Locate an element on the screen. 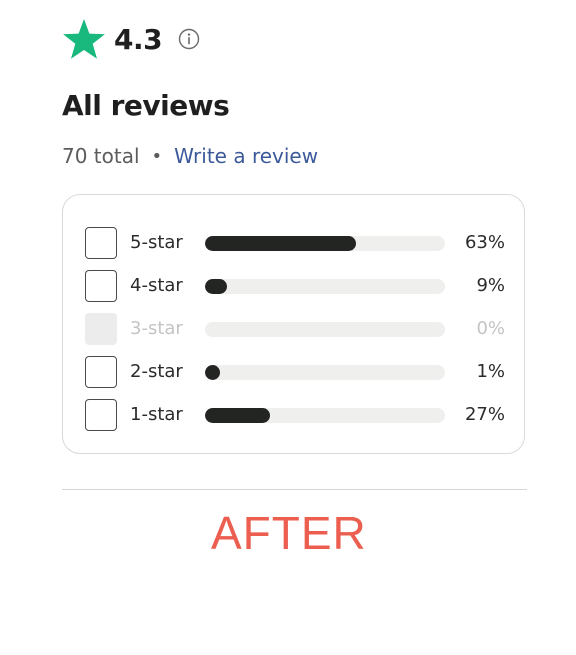 This screenshot has width=576, height=655. write-review-link: Write a review is located at coordinates (246, 156).